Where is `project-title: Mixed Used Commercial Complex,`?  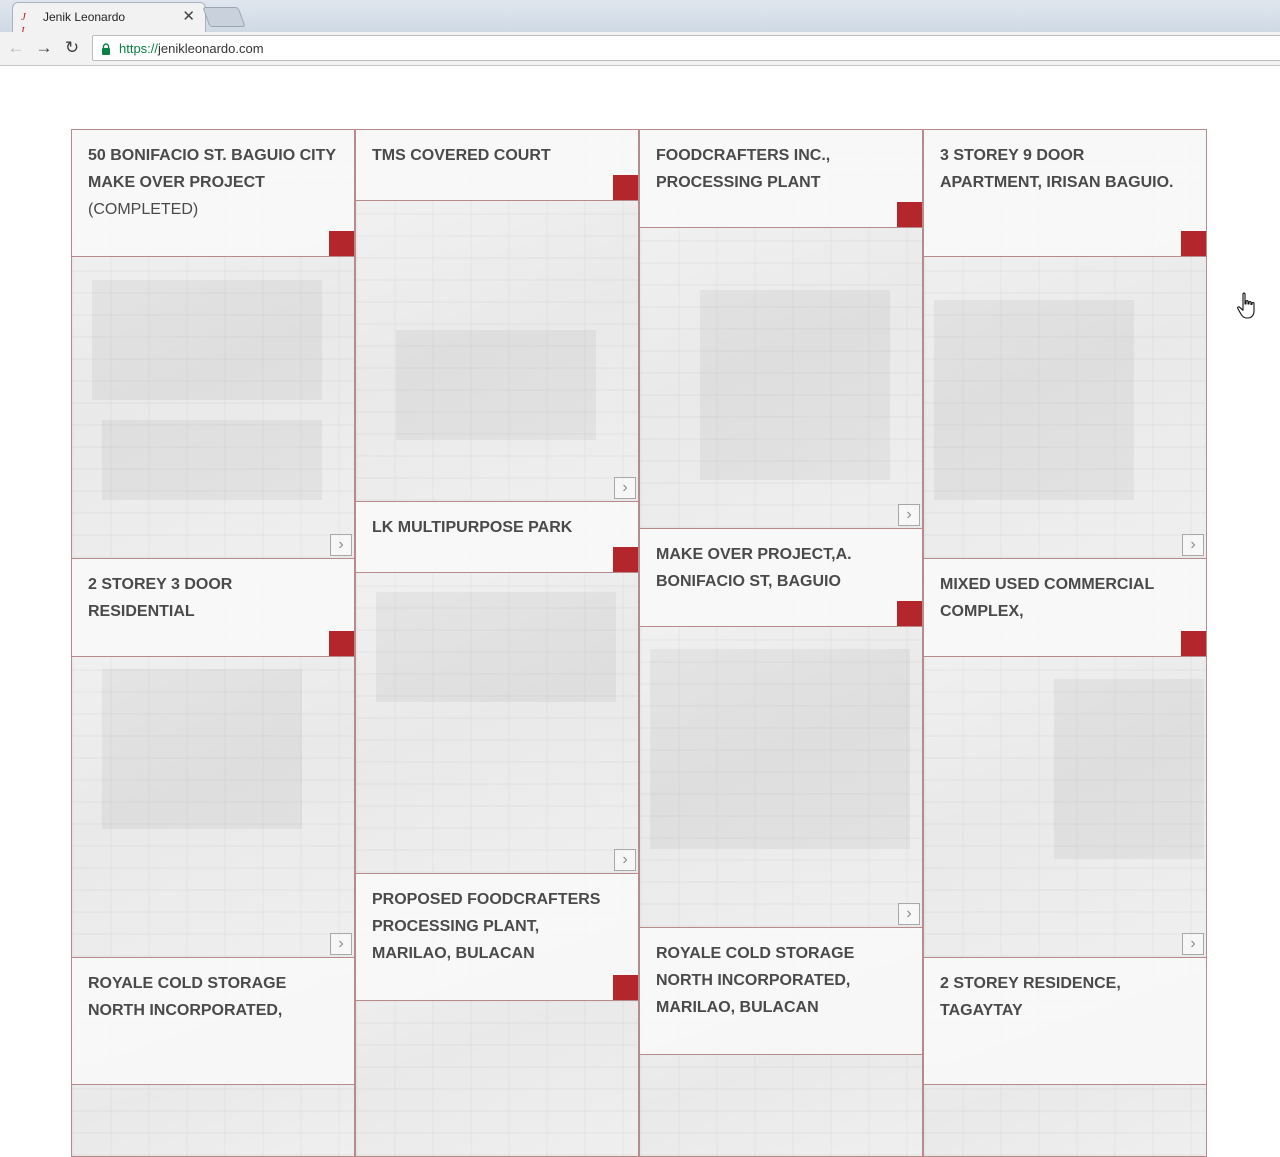 project-title: Mixed Used Commercial Complex, is located at coordinates (1047, 598).